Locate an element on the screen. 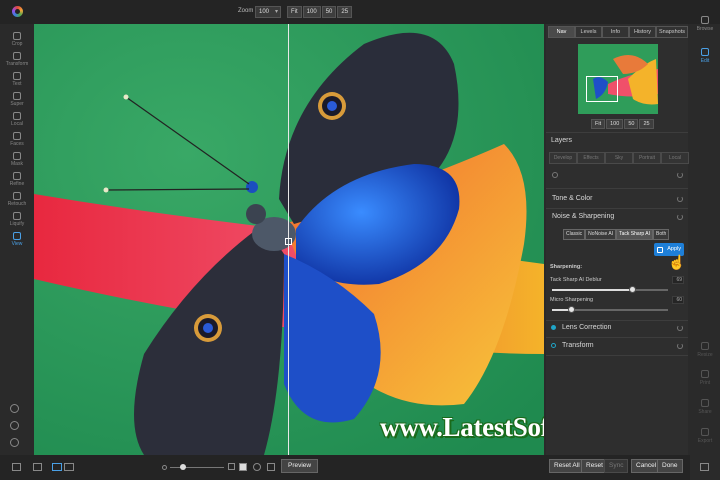 This screenshot has width=720, height=480. slider2-value: 60 is located at coordinates (678, 300).